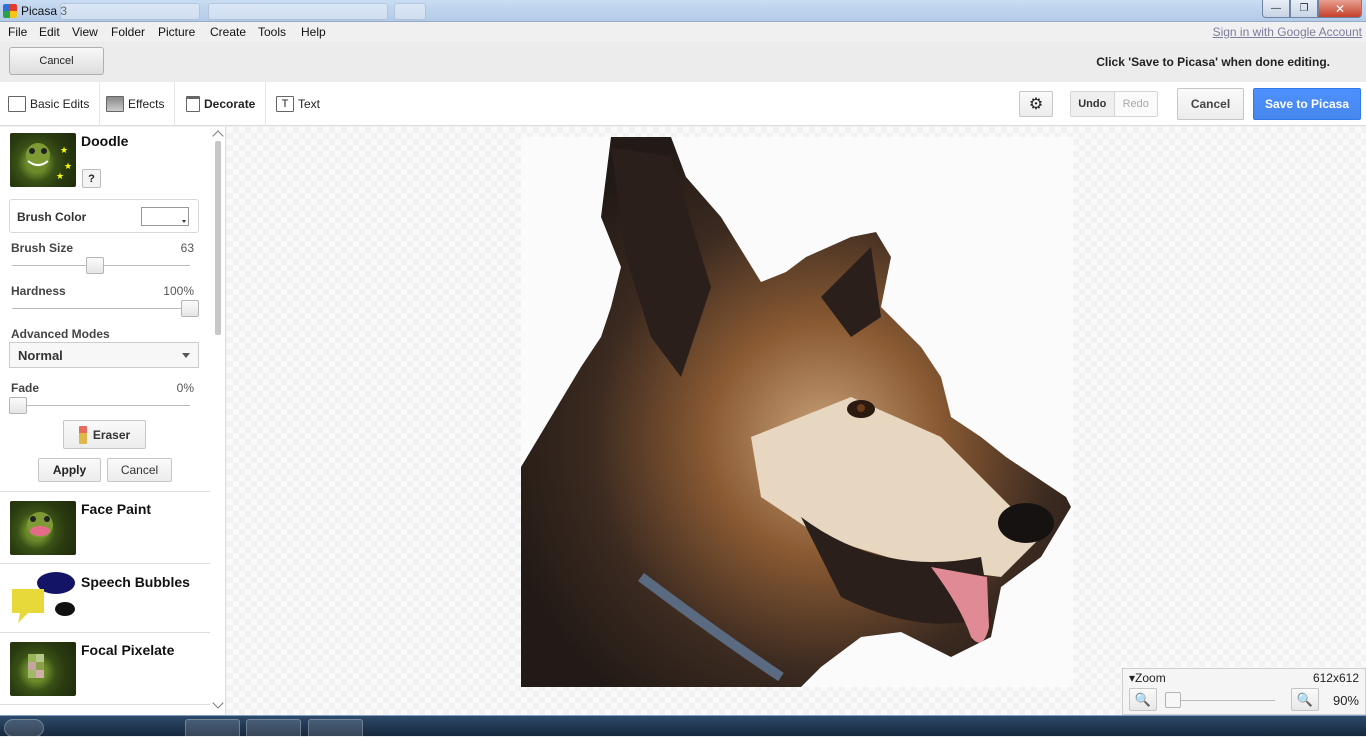 The image size is (1366, 737). I want to click on undo-redo-group: Undo Redo, so click(1114, 104).